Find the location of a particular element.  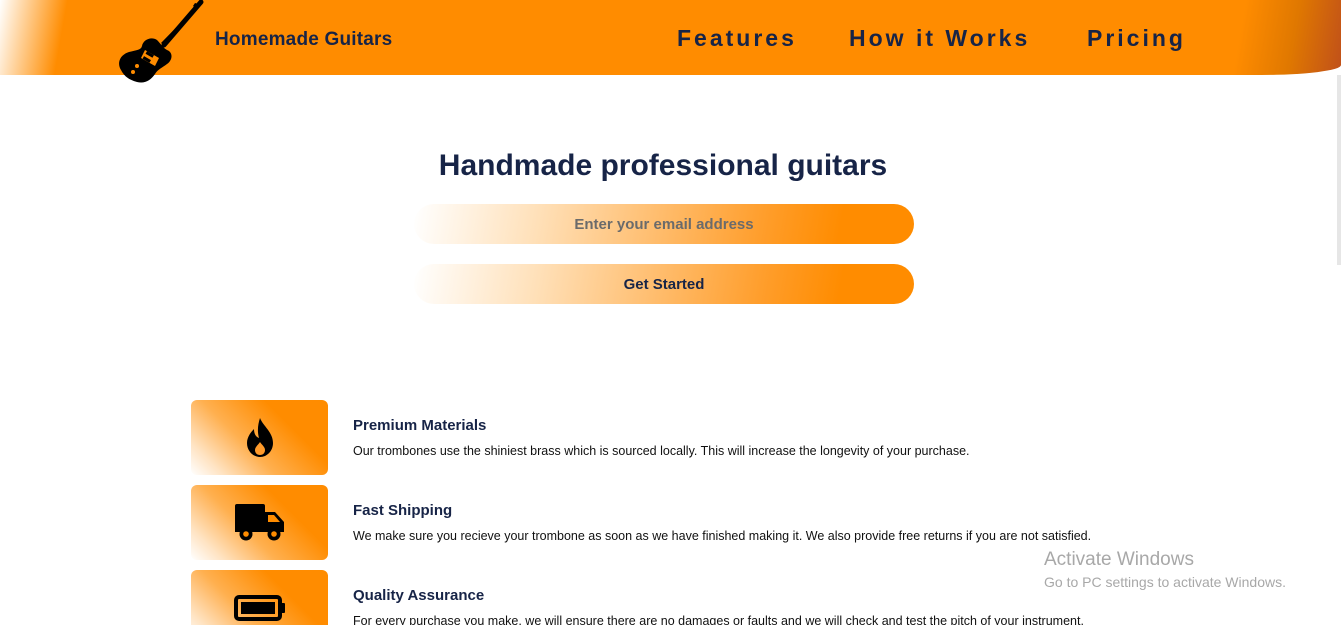

brand-name: Homemade Guitars is located at coordinates (303, 40).